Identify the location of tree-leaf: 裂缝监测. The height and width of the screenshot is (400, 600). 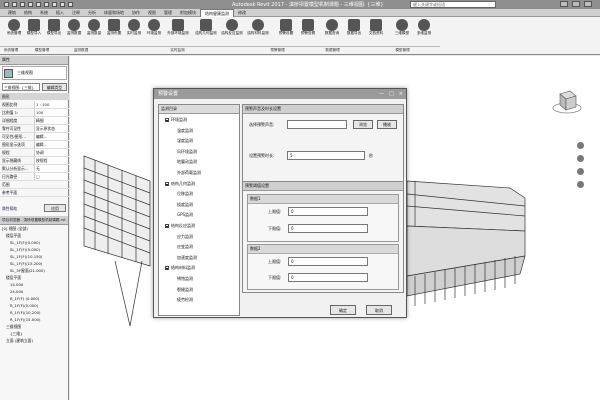
(185, 290).